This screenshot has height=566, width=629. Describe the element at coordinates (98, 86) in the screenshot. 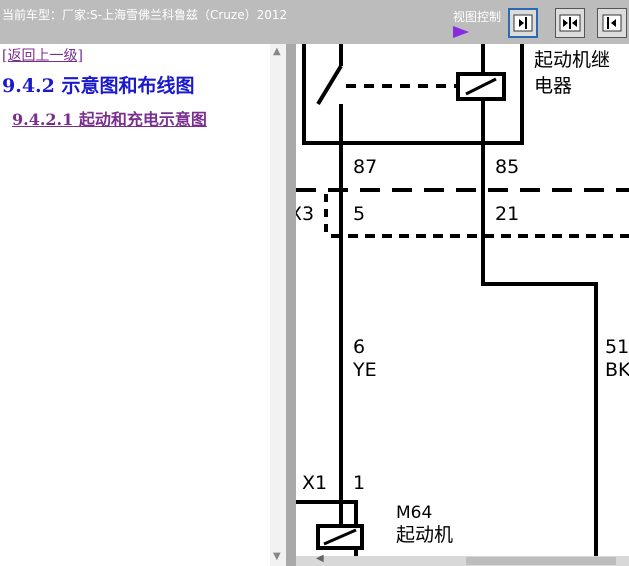

I see `section-title: 9.4.2 示意图和布线图` at that location.